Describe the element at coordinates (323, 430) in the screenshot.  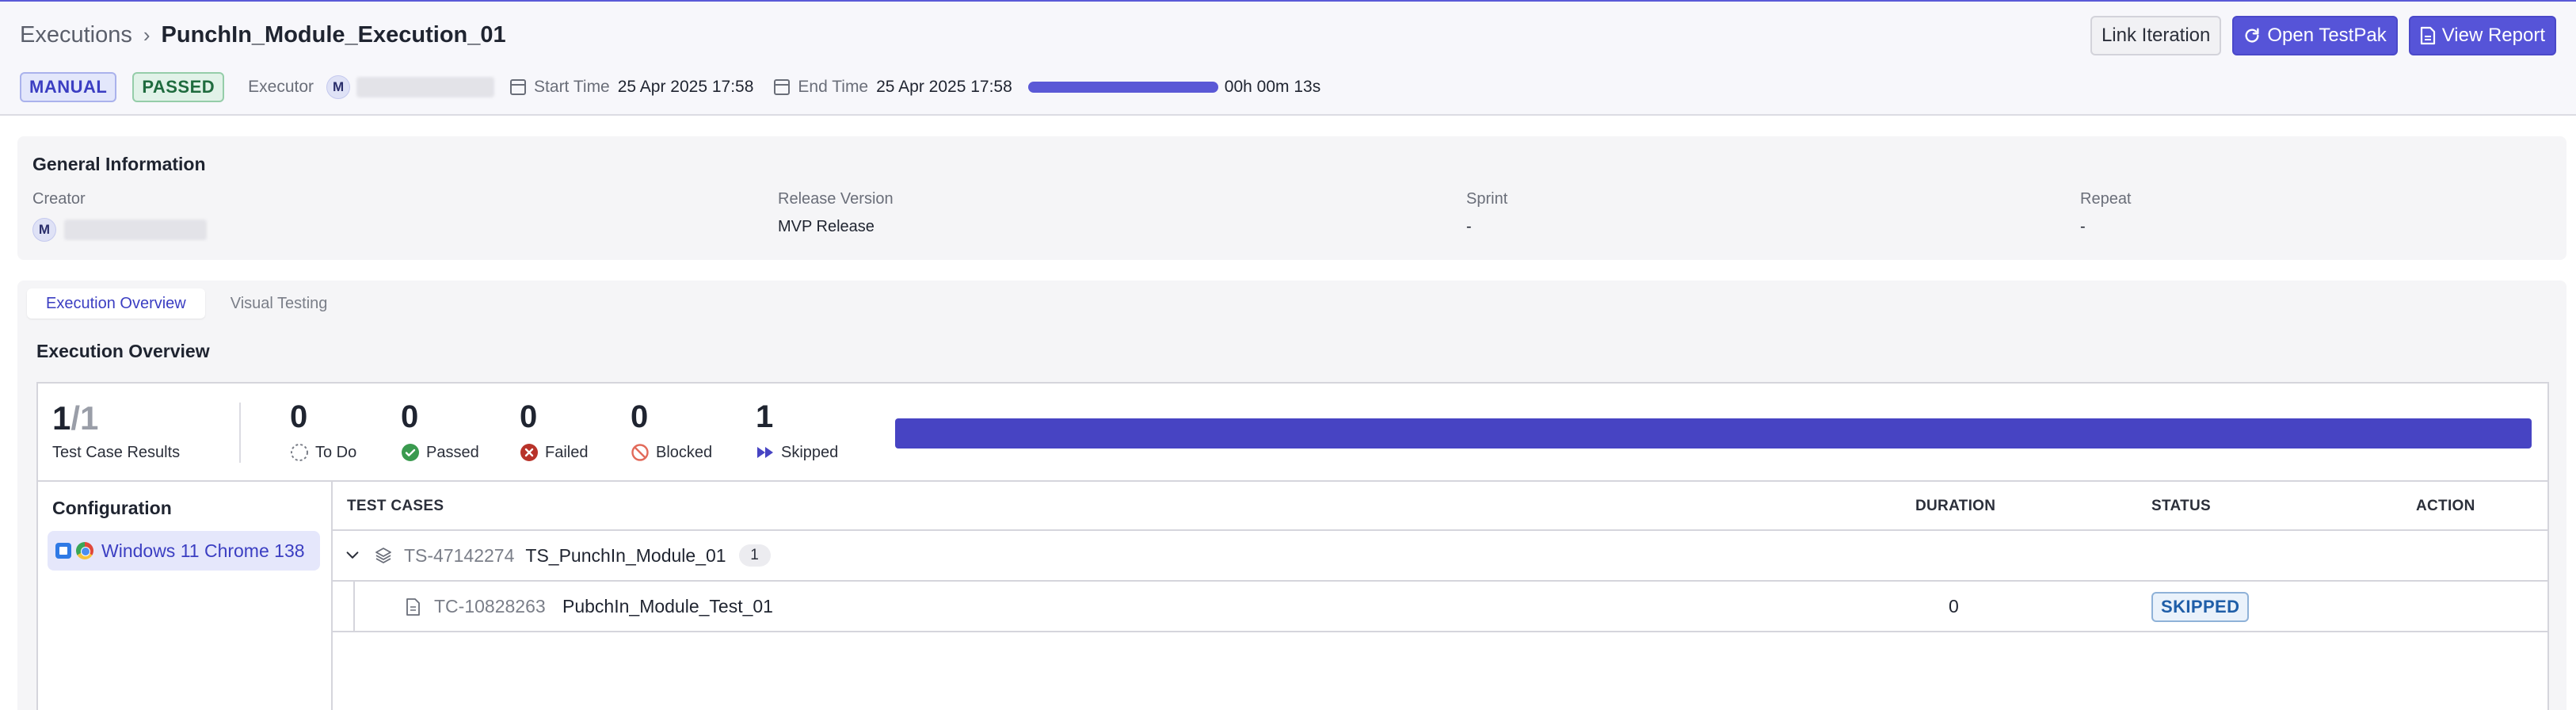
I see `stat-todo: 0 To Do` at that location.